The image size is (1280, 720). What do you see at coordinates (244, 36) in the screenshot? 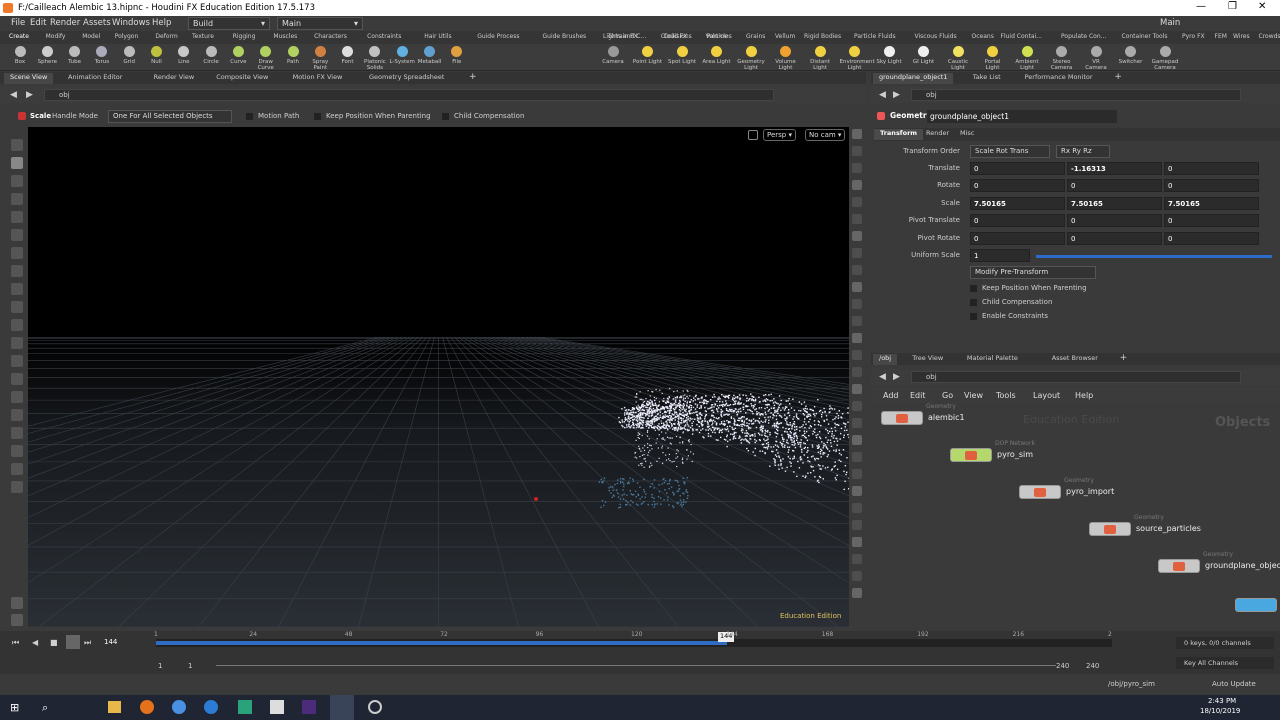
I see `shelf-tab-rigging: Rigging` at bounding box center [244, 36].